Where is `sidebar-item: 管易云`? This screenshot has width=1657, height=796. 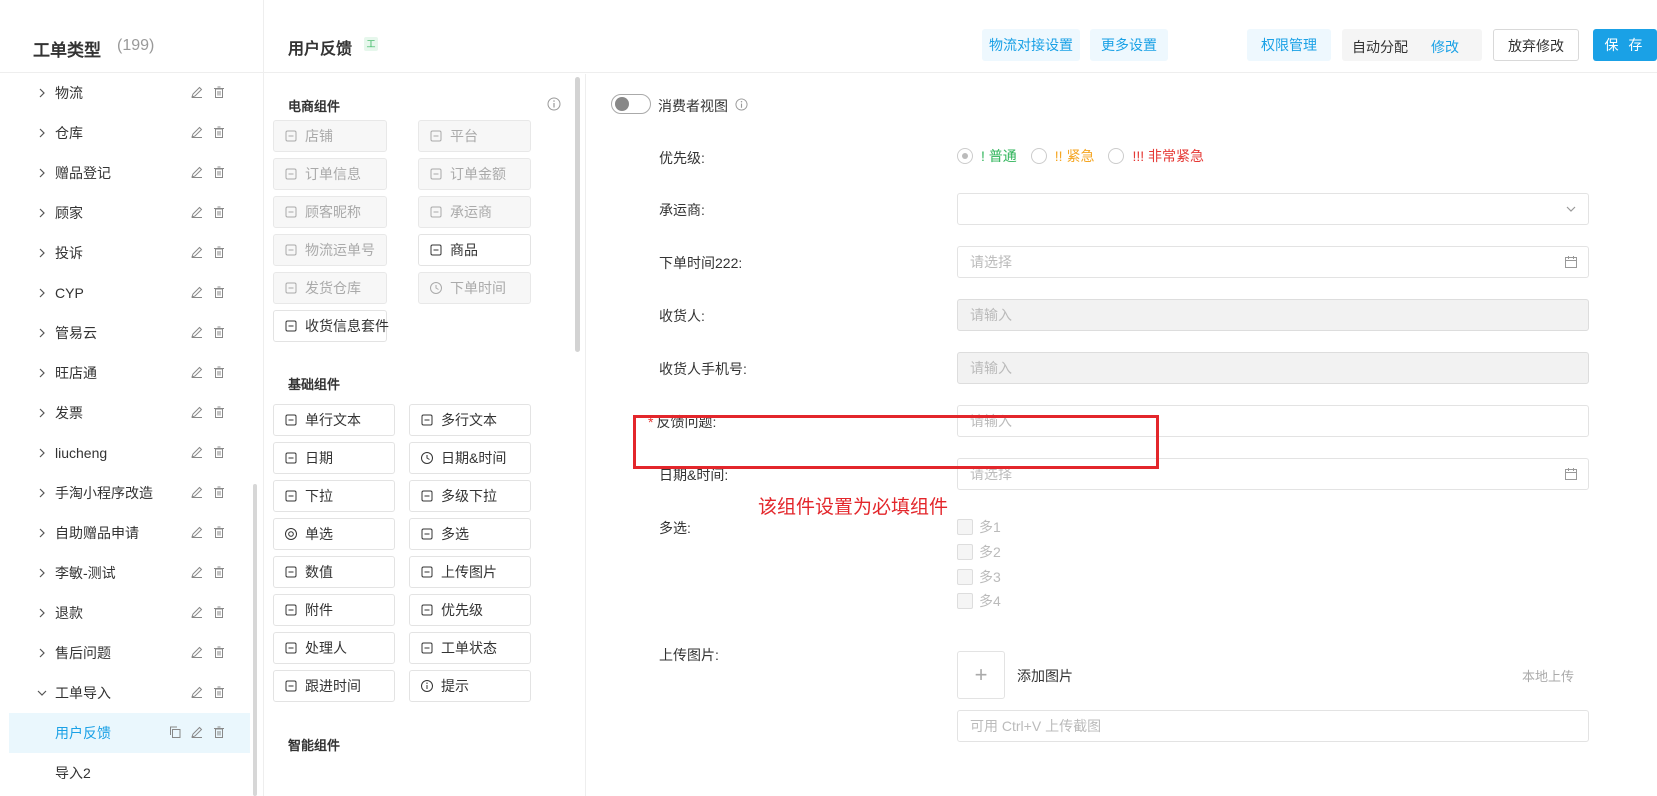
sidebar-item: 管易云 is located at coordinates (129, 333).